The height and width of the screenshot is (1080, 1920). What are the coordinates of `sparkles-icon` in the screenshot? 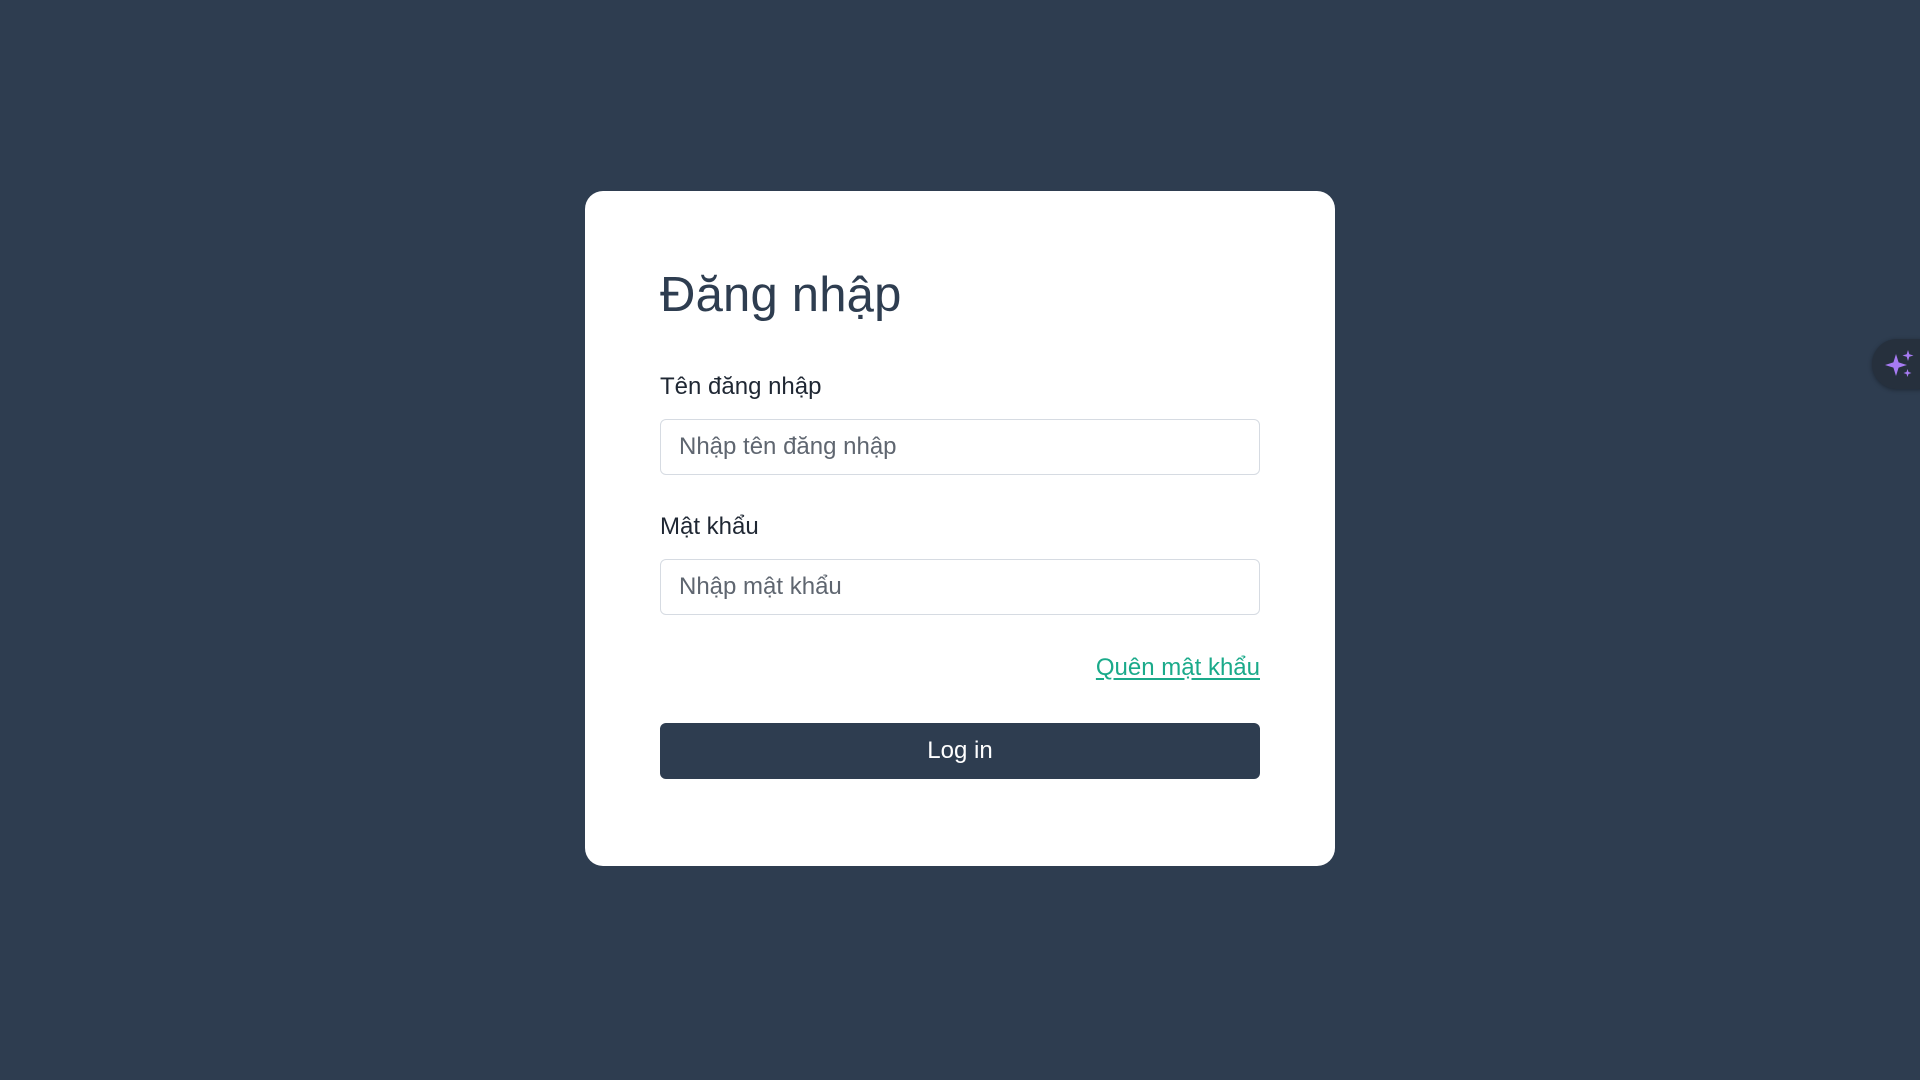 It's located at (1899, 363).